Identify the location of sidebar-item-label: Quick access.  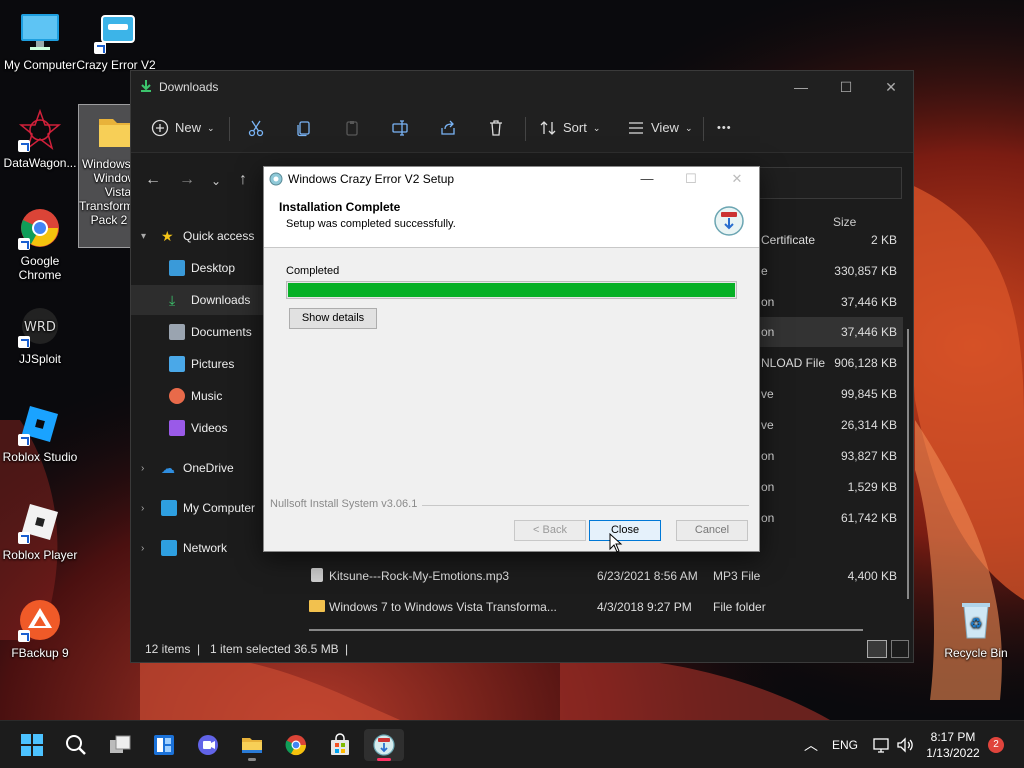
(219, 236).